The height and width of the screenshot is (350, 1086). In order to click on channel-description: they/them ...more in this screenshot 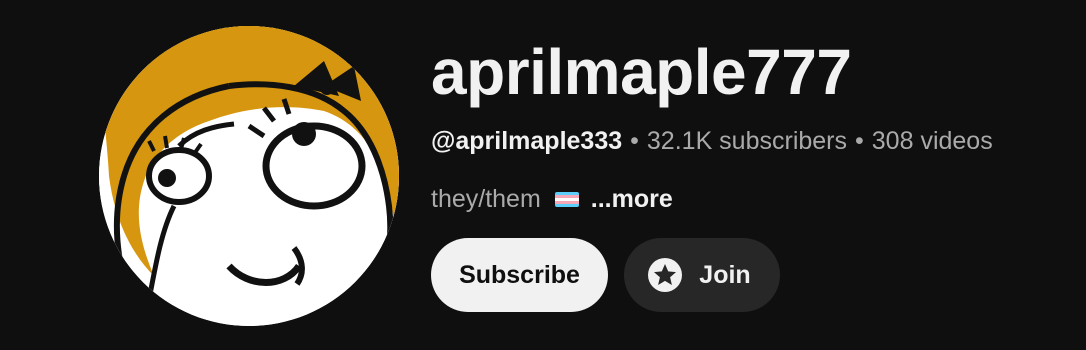, I will do `click(712, 199)`.